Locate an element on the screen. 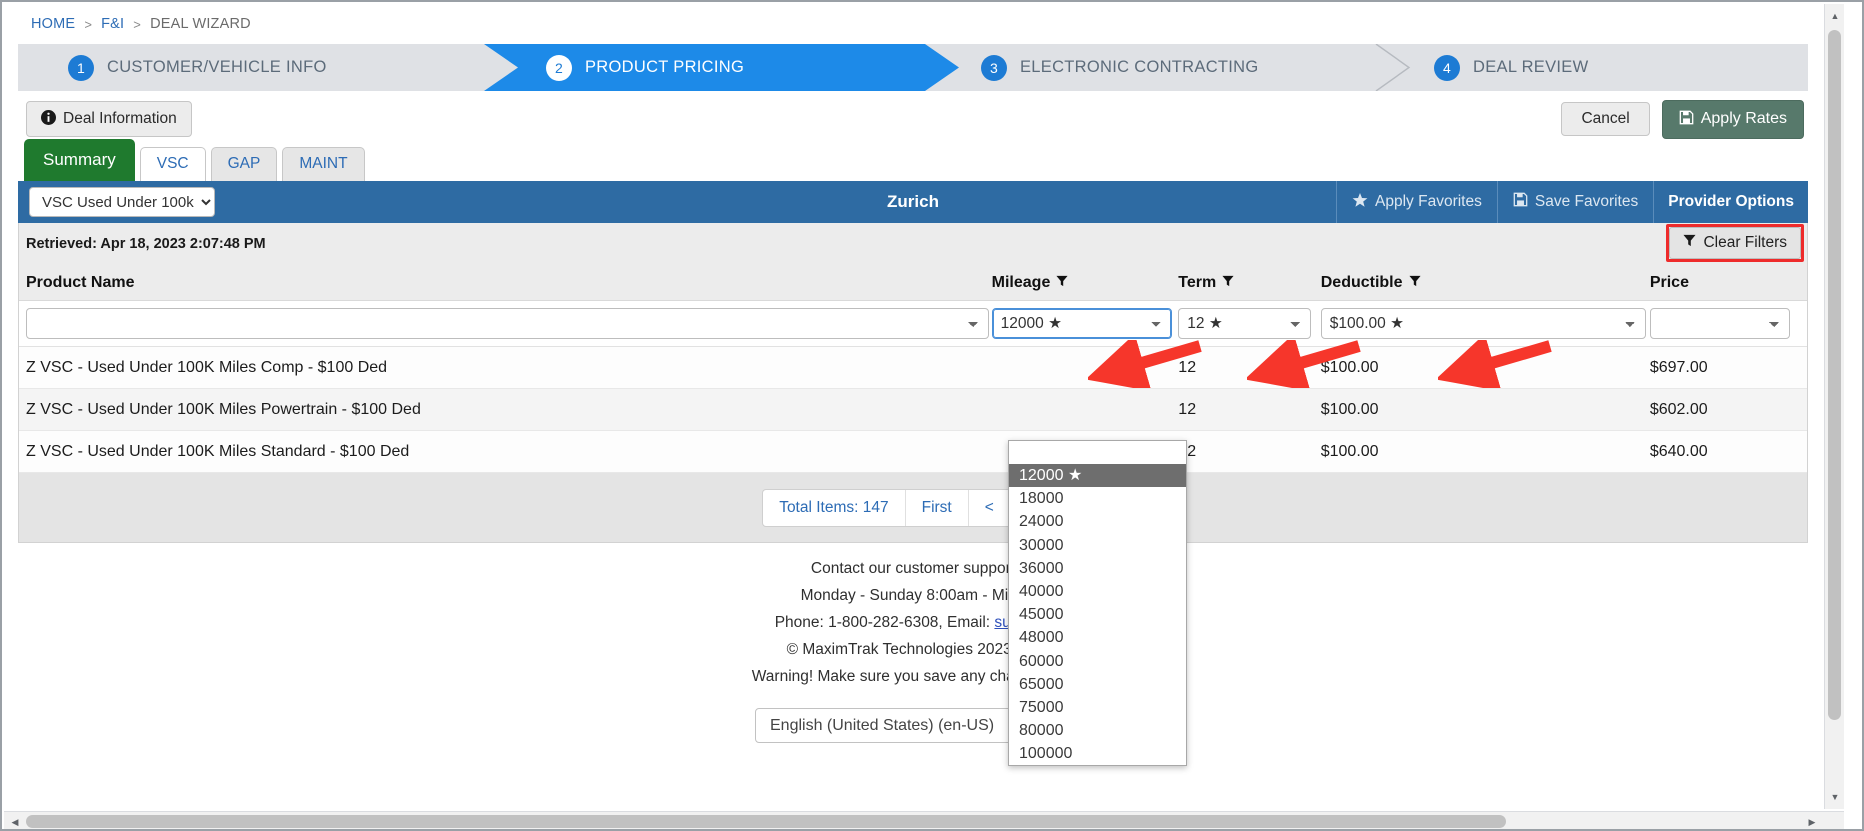 The image size is (1864, 831). scroll-up-arrow: ▲ is located at coordinates (1834, 16).